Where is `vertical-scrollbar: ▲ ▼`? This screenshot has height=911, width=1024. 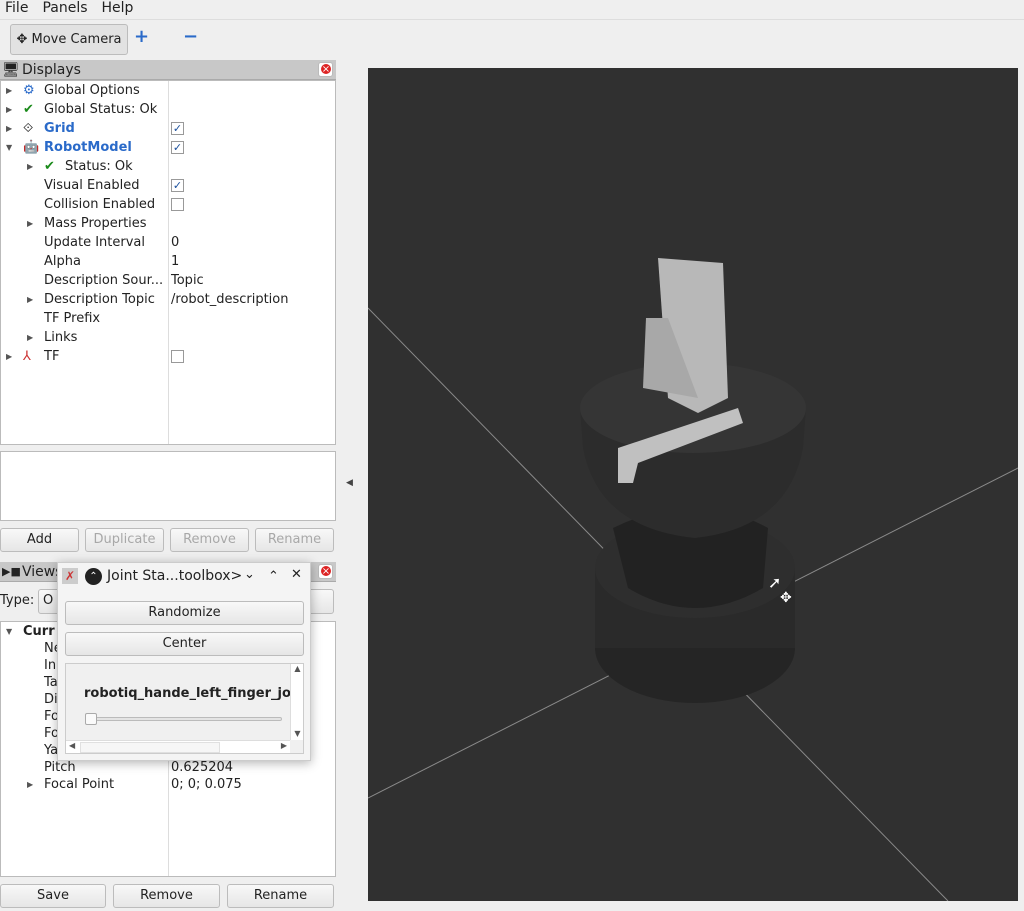 vertical-scrollbar: ▲ ▼ is located at coordinates (296, 702).